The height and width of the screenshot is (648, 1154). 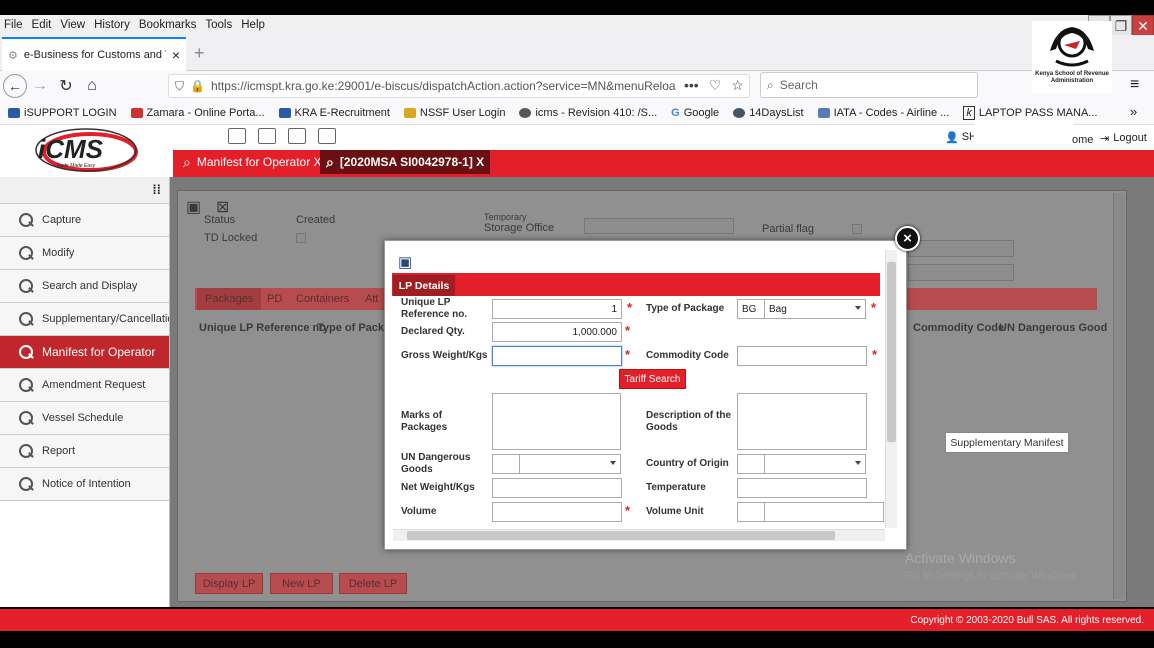 I want to click on un-dangerous-select, so click(x=570, y=464).